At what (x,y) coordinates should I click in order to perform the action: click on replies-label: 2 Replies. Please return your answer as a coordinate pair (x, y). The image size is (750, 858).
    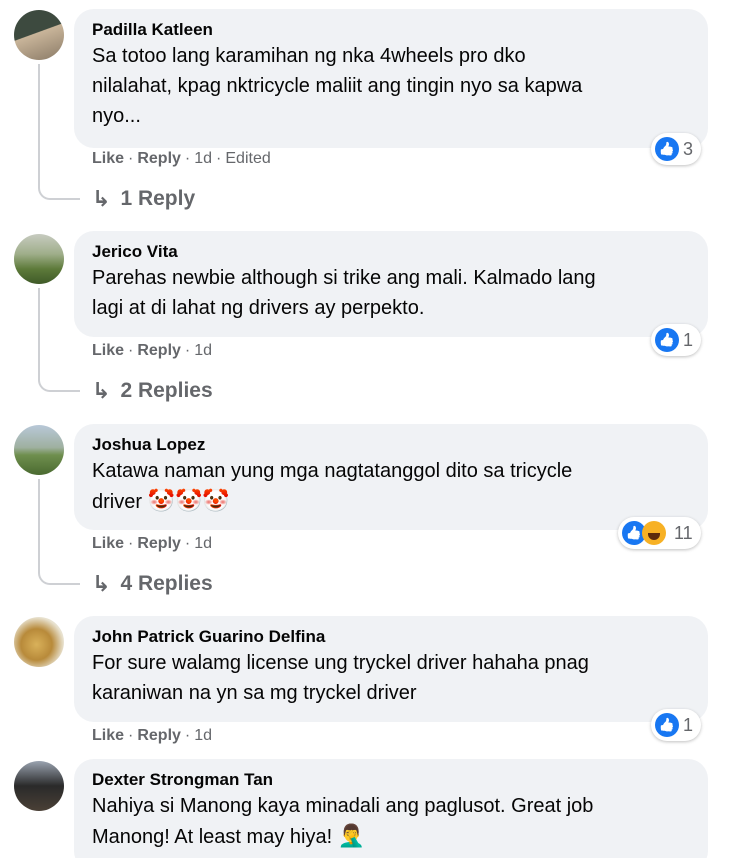
    Looking at the image, I should click on (166, 390).